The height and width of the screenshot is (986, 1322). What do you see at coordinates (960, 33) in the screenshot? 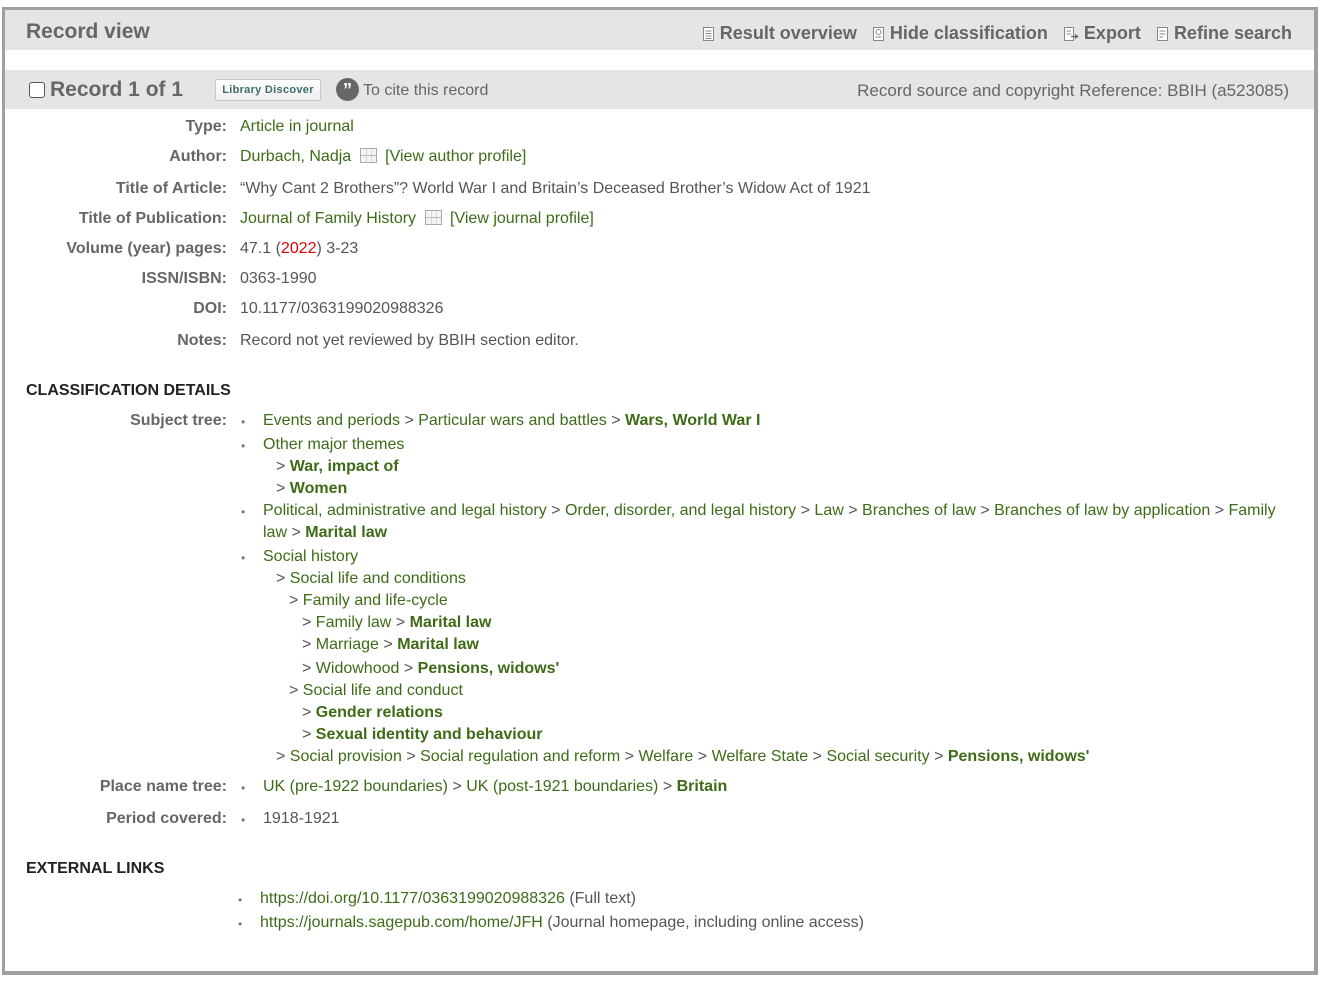
I see `hide-classification-button: Hide classification` at bounding box center [960, 33].